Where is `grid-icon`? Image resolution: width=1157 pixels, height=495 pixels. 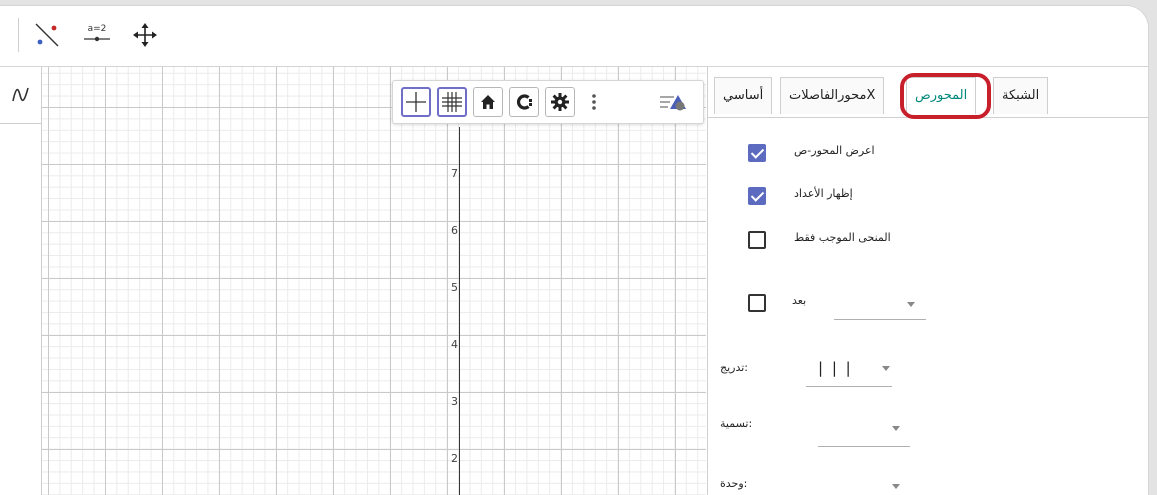 grid-icon is located at coordinates (452, 102).